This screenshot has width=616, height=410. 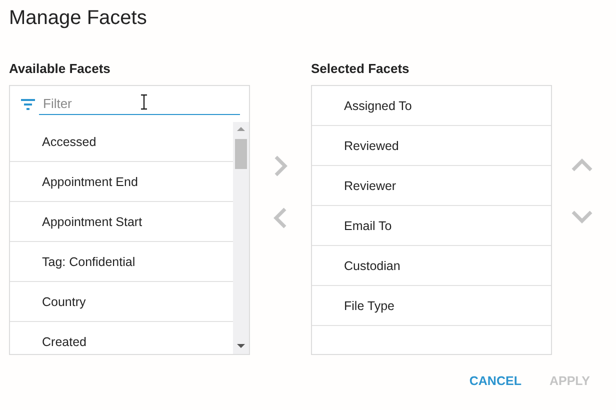 I want to click on filter-field: Filter, so click(x=139, y=104).